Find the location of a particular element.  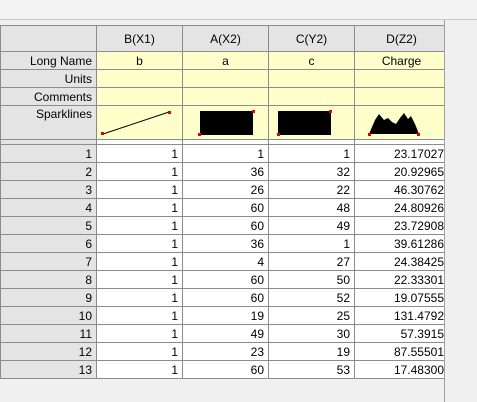

table-row: 2 1 36 32 20.92965 is located at coordinates (224, 171).